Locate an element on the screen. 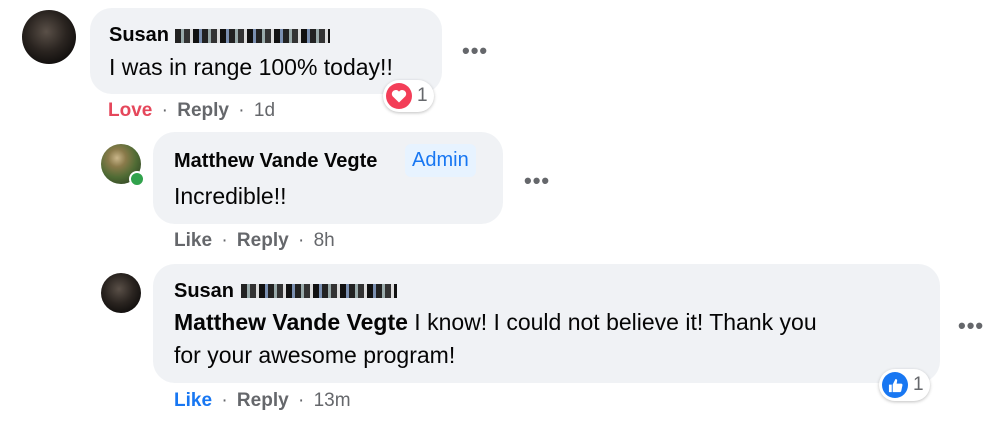  timestamp: 1d is located at coordinates (264, 110).